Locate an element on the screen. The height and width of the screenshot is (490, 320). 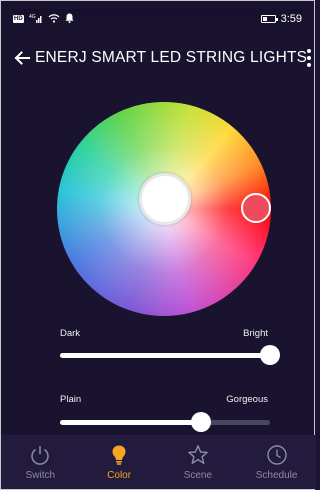
brightness-slider-thumb is located at coordinates (270, 355).